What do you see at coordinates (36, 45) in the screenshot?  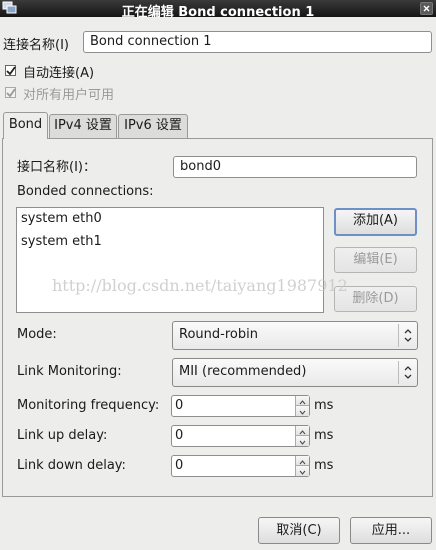 I see `connection-name-label: 连接名称(I)` at bounding box center [36, 45].